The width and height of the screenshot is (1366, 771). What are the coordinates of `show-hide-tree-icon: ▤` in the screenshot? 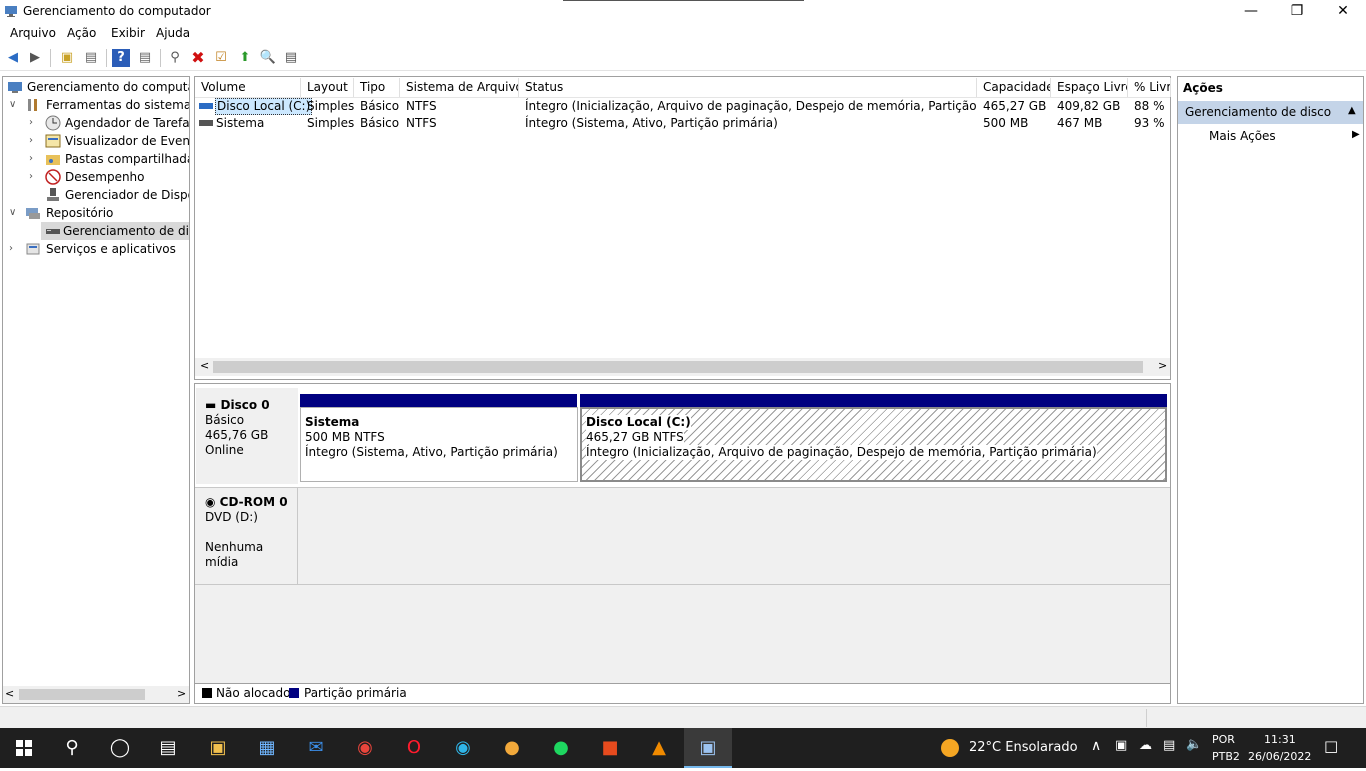 It's located at (91, 58).